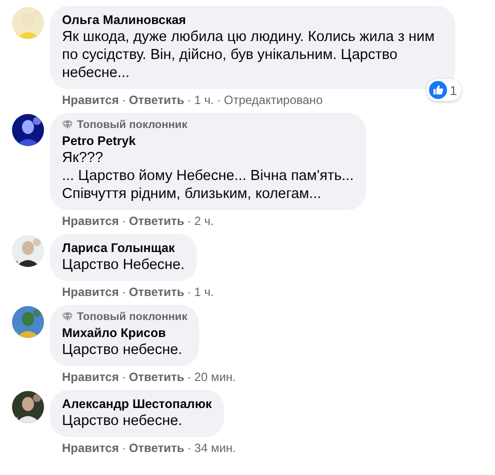  What do you see at coordinates (123, 248) in the screenshot?
I see `author-name: Лариса Голынщак` at bounding box center [123, 248].